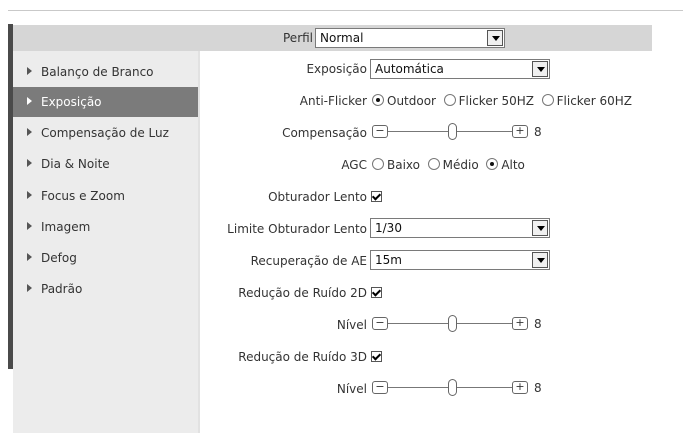 The width and height of the screenshot is (683, 433). I want to click on sidebar-item-label: Compensação de Luz, so click(105, 133).